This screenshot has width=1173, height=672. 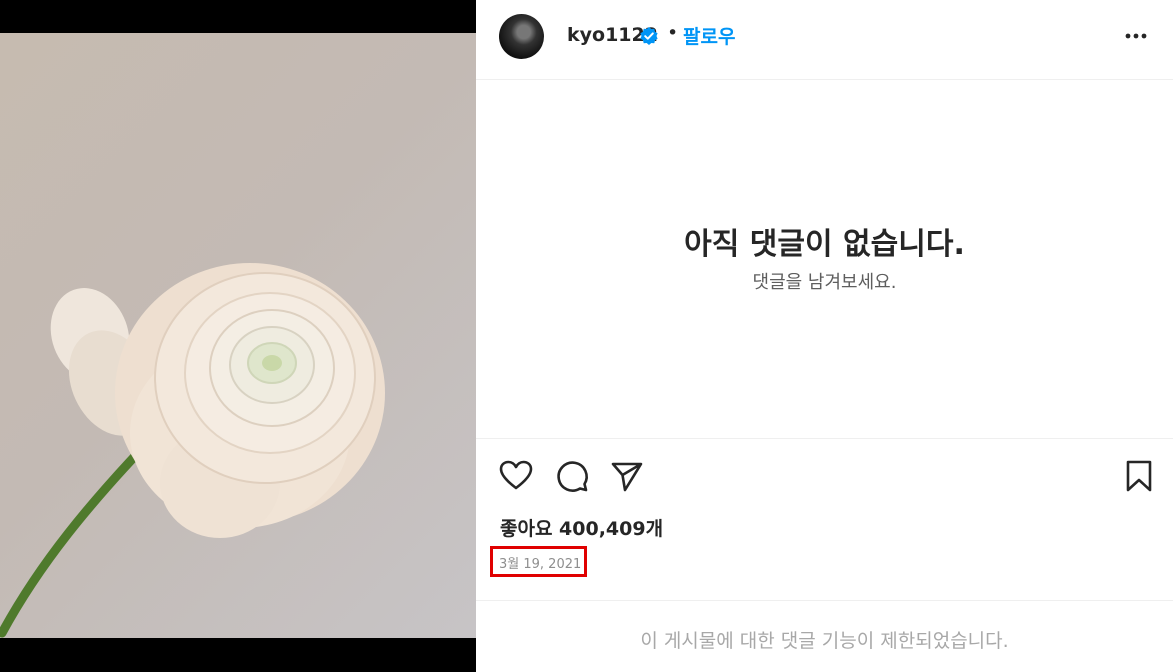 I want to click on no-comments-title: 아직 댓글이 없습니다., so click(x=824, y=244).